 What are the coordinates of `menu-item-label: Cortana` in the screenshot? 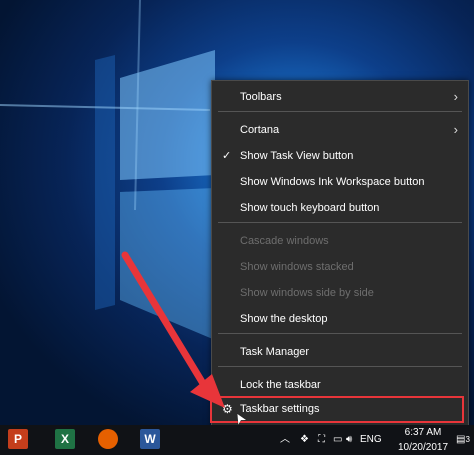 It's located at (260, 130).